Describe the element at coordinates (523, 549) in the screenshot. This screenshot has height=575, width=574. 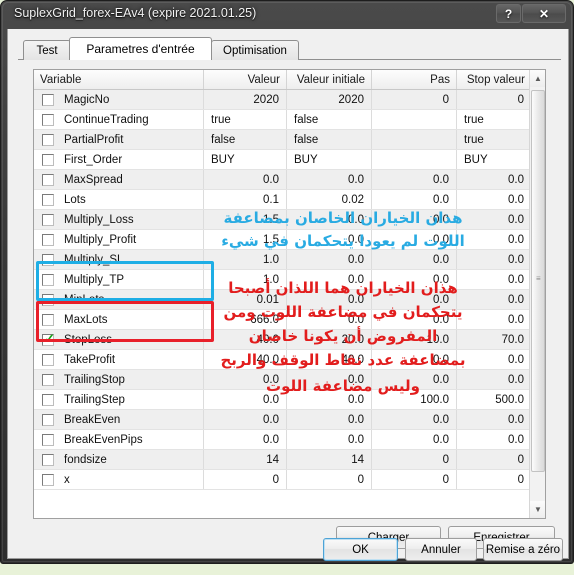
I see `reset-button: Remise a zéro` at that location.